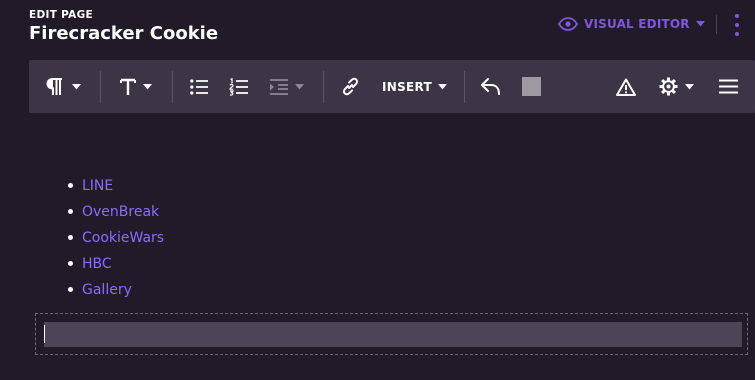  What do you see at coordinates (54, 86) in the screenshot?
I see `pilcrow-icon` at bounding box center [54, 86].